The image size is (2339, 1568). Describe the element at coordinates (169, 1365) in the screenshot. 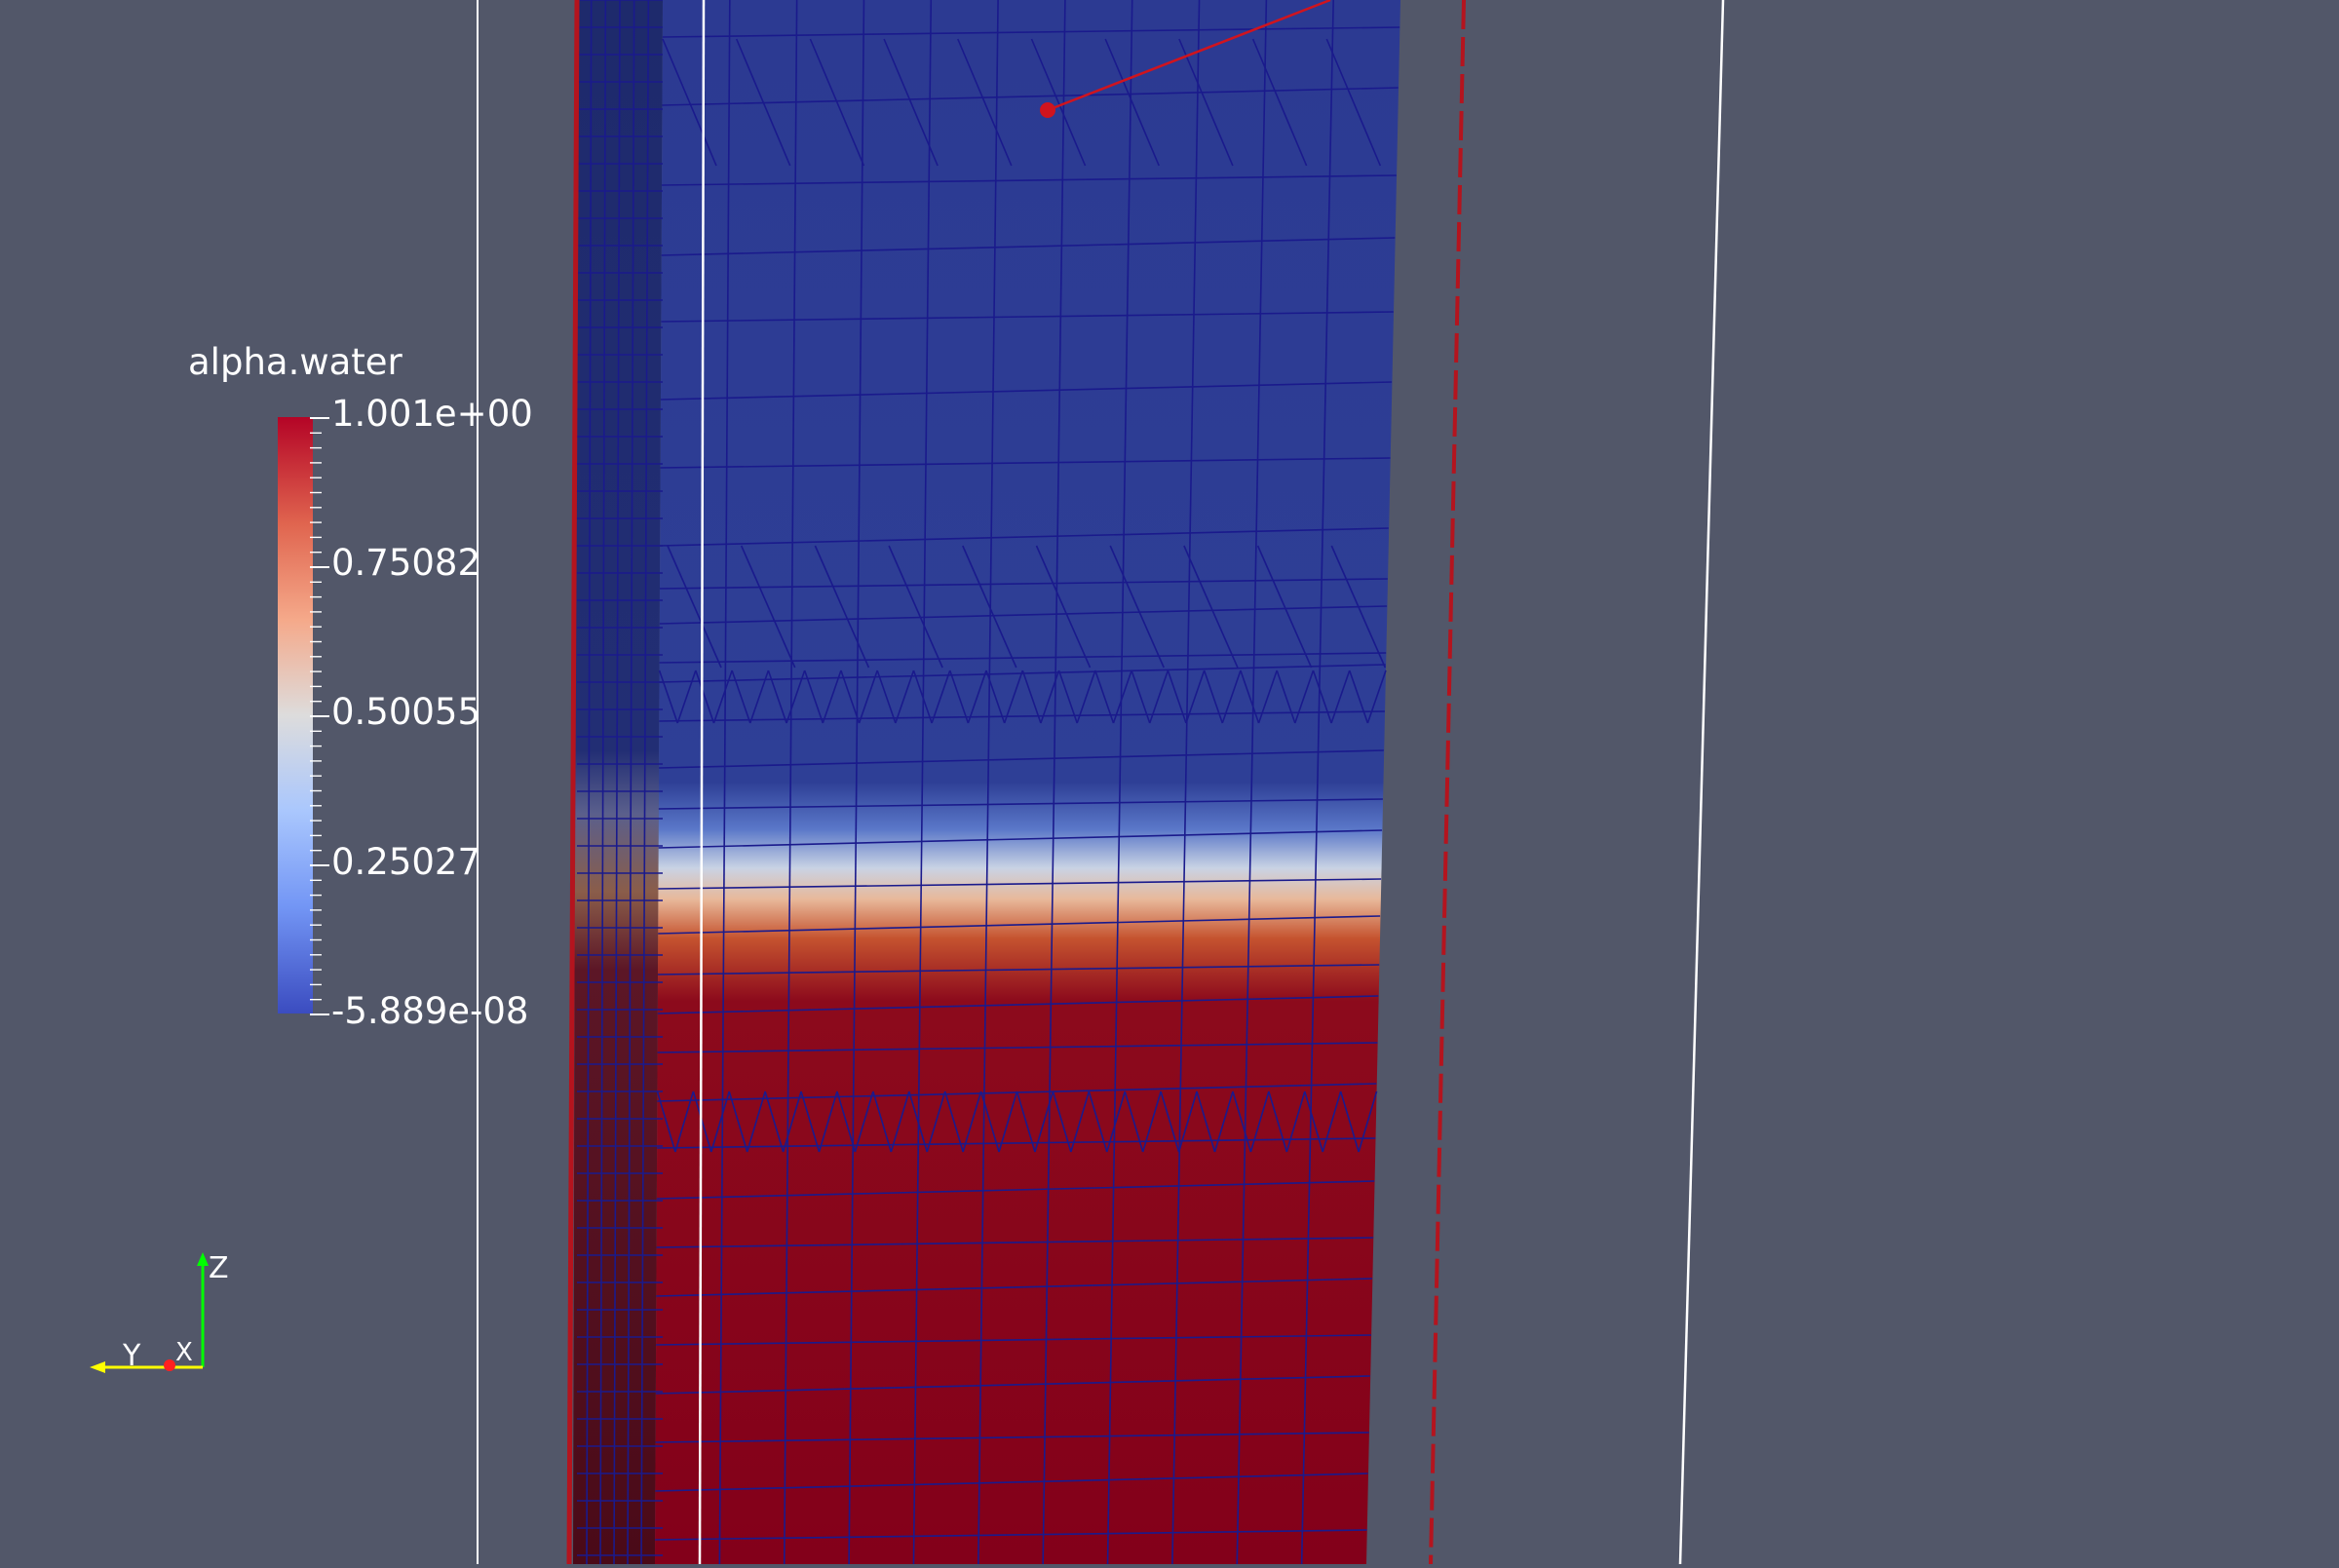

I see `x-axis-icon` at that location.